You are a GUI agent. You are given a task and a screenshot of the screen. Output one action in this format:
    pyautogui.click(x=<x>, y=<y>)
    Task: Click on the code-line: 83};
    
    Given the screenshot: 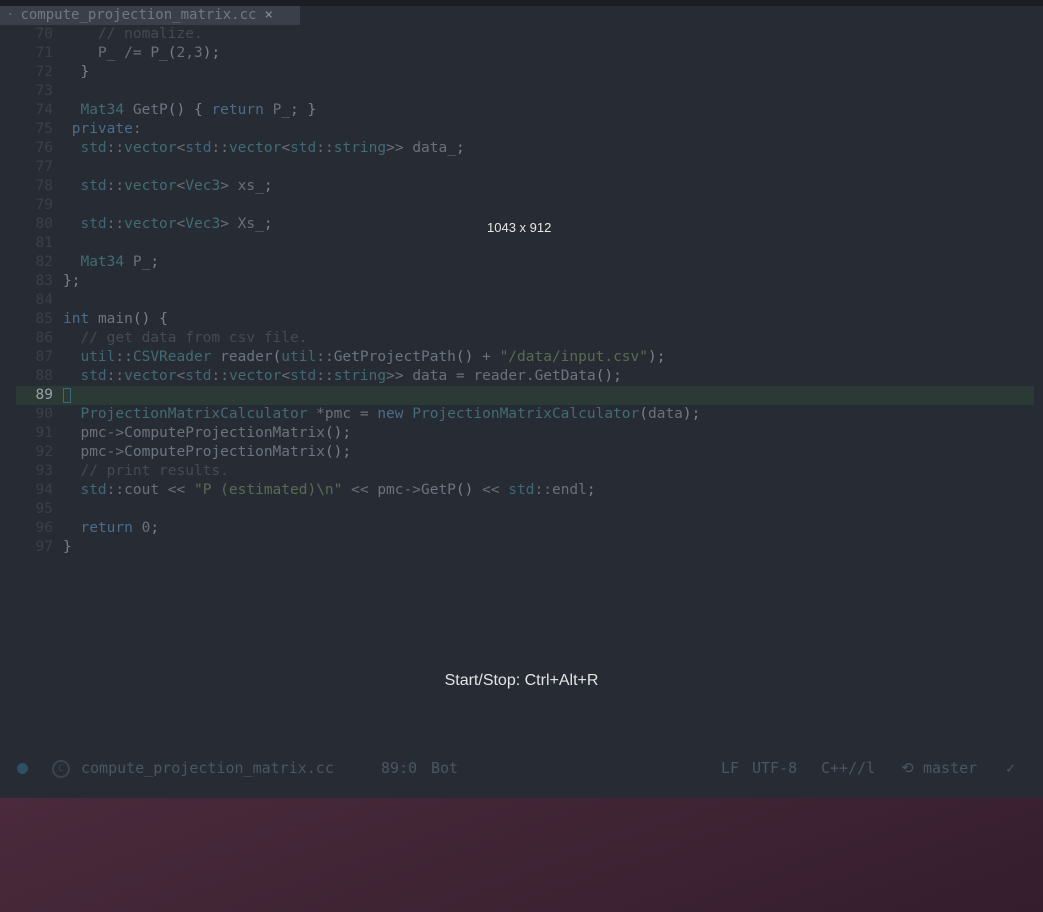 What is the action you would take?
    pyautogui.click(x=521, y=281)
    